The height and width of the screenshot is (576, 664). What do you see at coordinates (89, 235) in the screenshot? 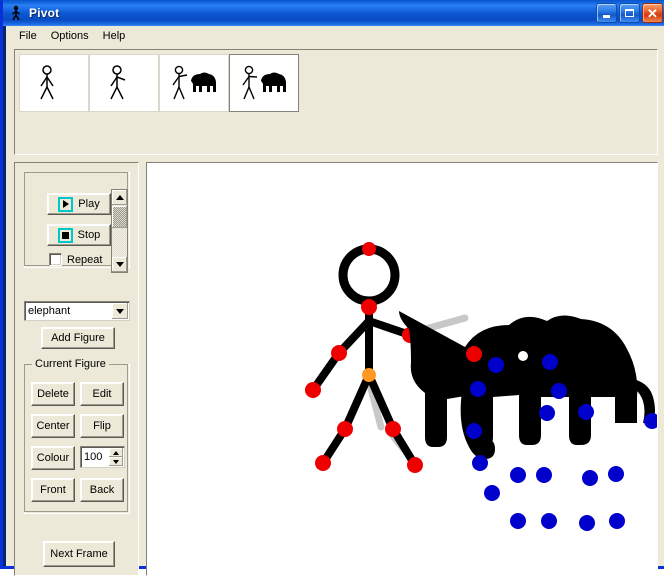
I see `stop-button-label: Stop` at bounding box center [89, 235].